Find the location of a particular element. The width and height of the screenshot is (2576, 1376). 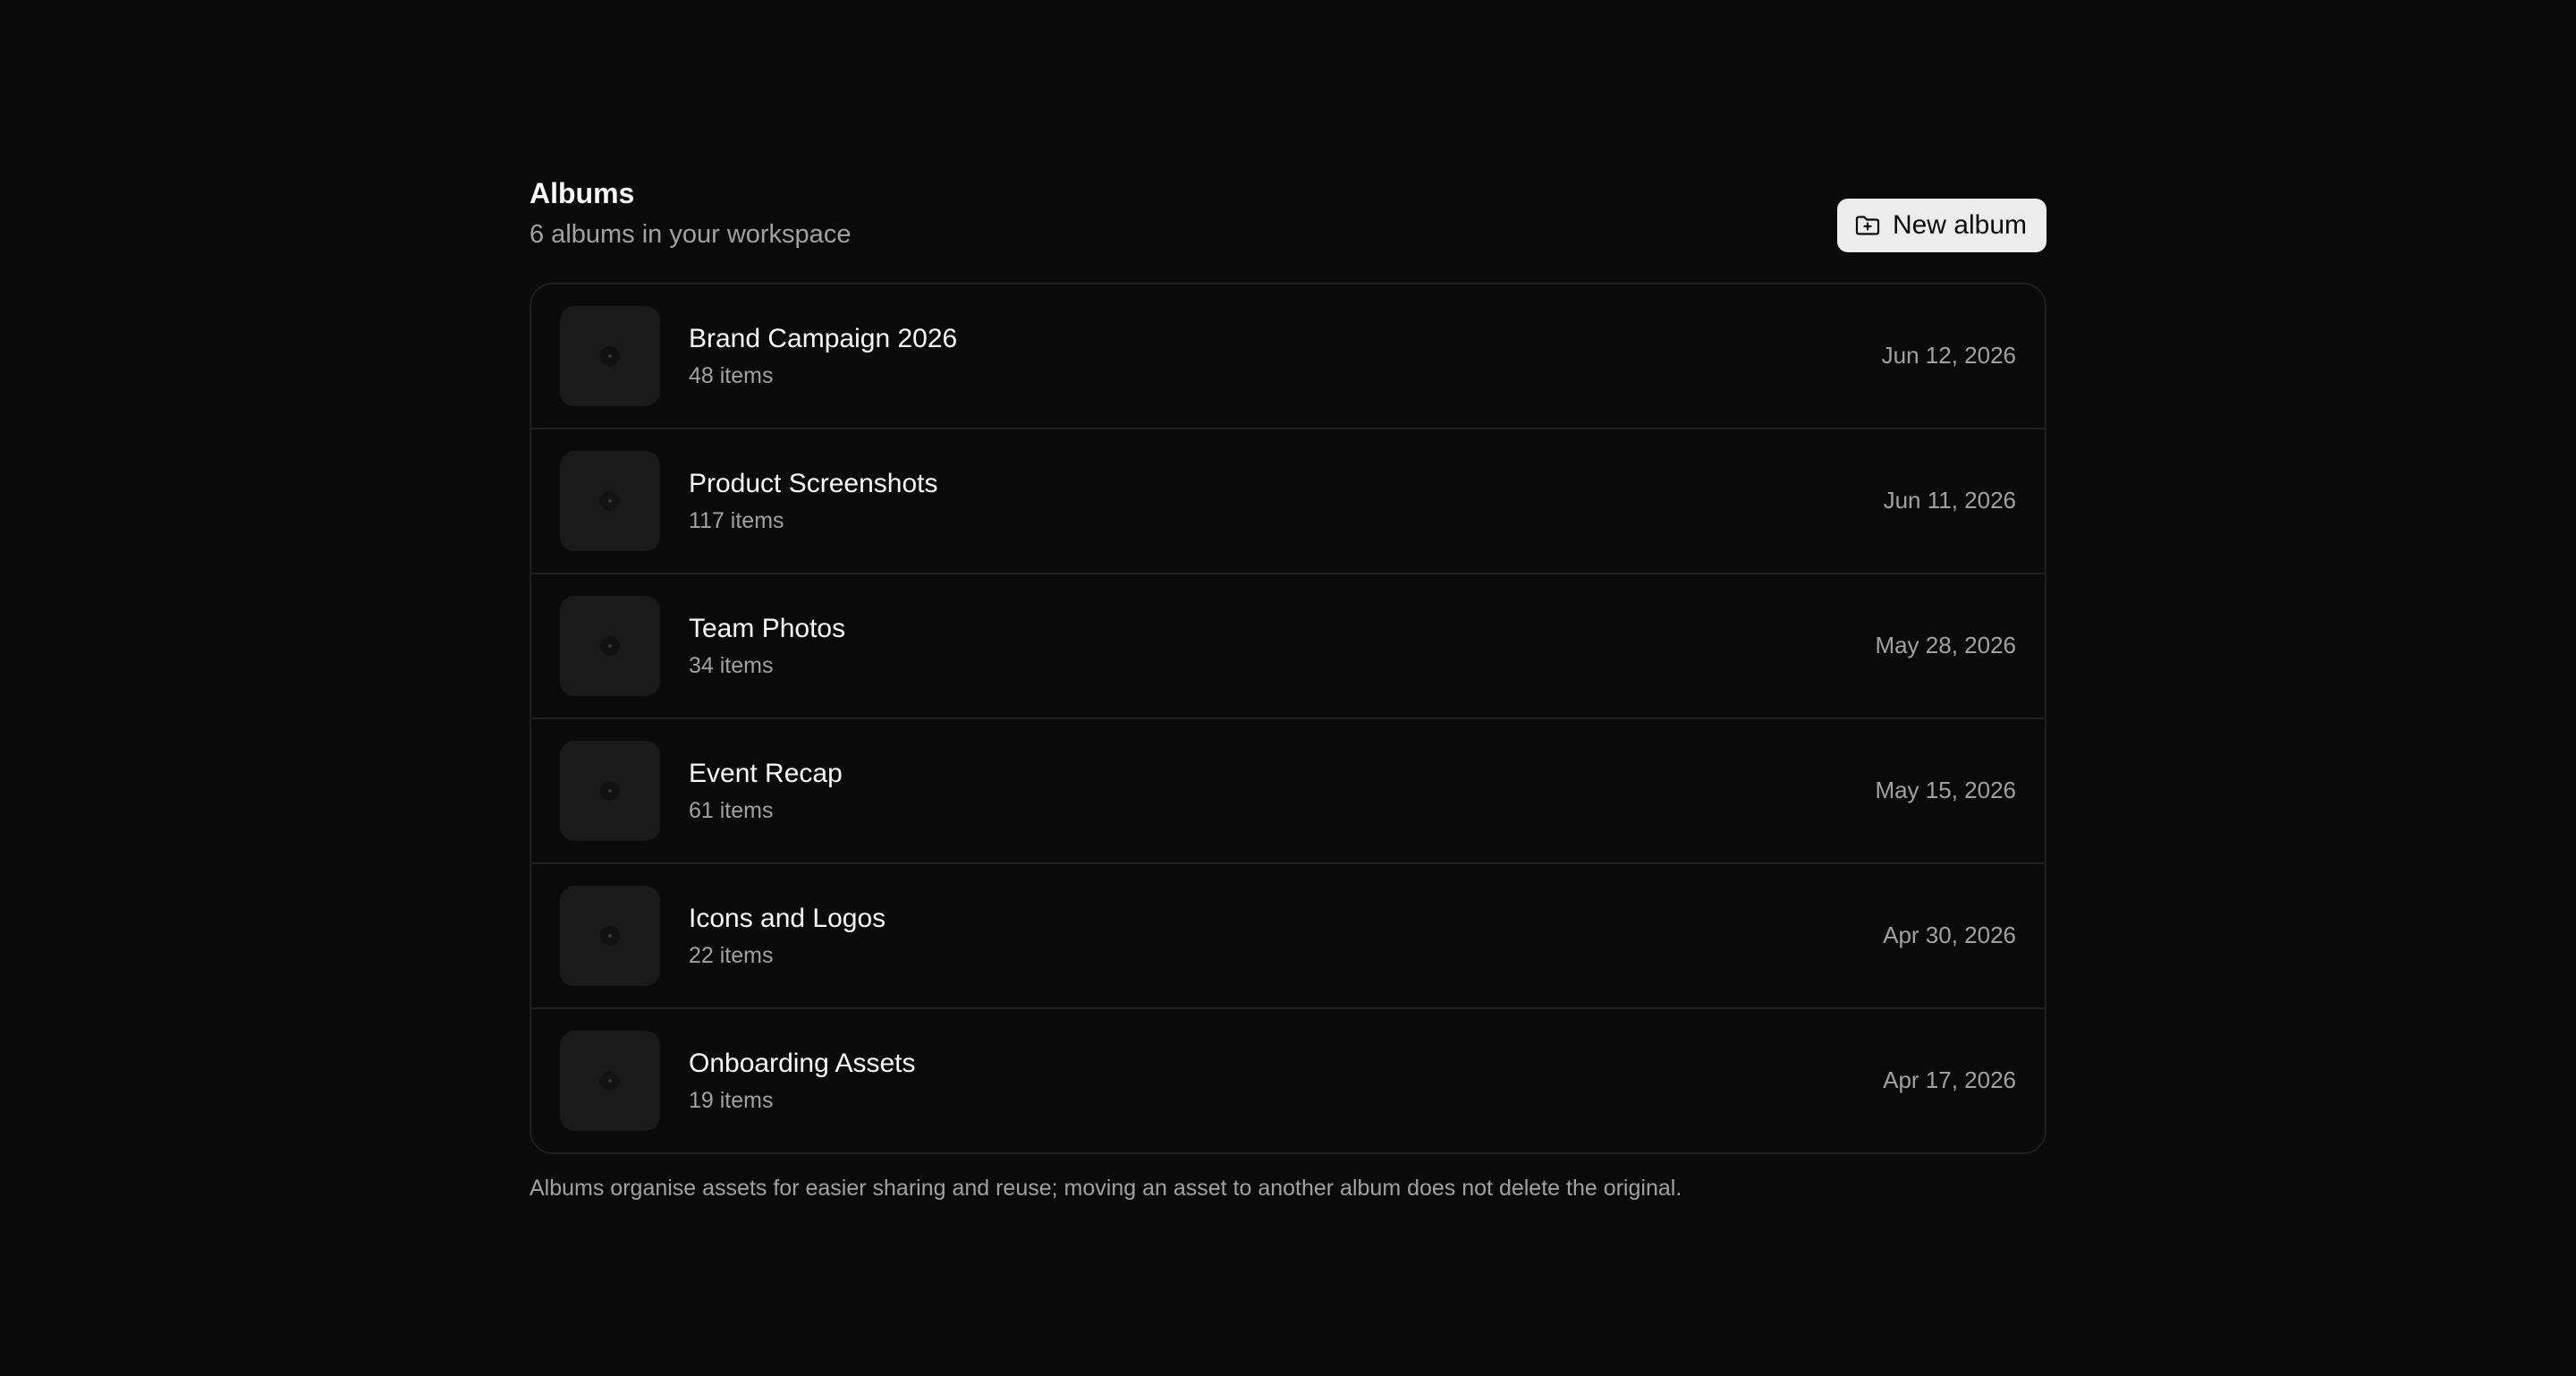

new-album-button: New album is located at coordinates (1941, 226).